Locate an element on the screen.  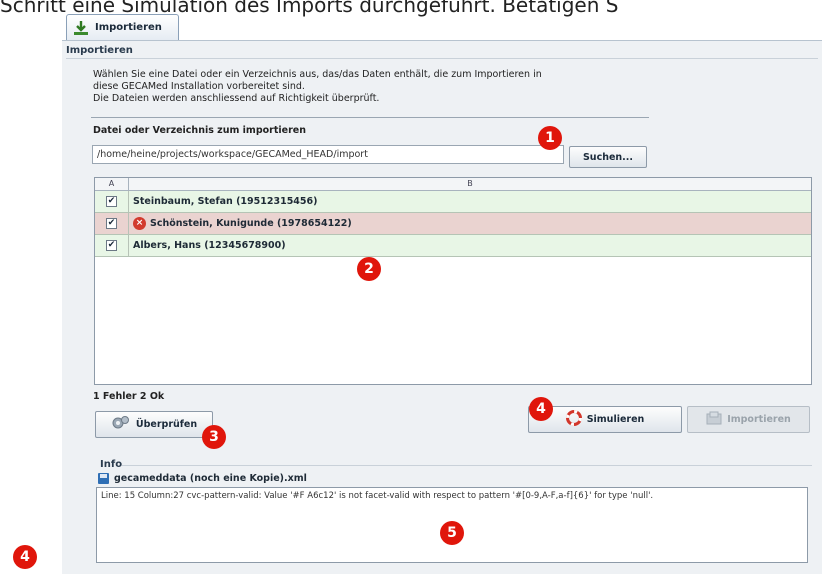
info-title: Info is located at coordinates (111, 464).